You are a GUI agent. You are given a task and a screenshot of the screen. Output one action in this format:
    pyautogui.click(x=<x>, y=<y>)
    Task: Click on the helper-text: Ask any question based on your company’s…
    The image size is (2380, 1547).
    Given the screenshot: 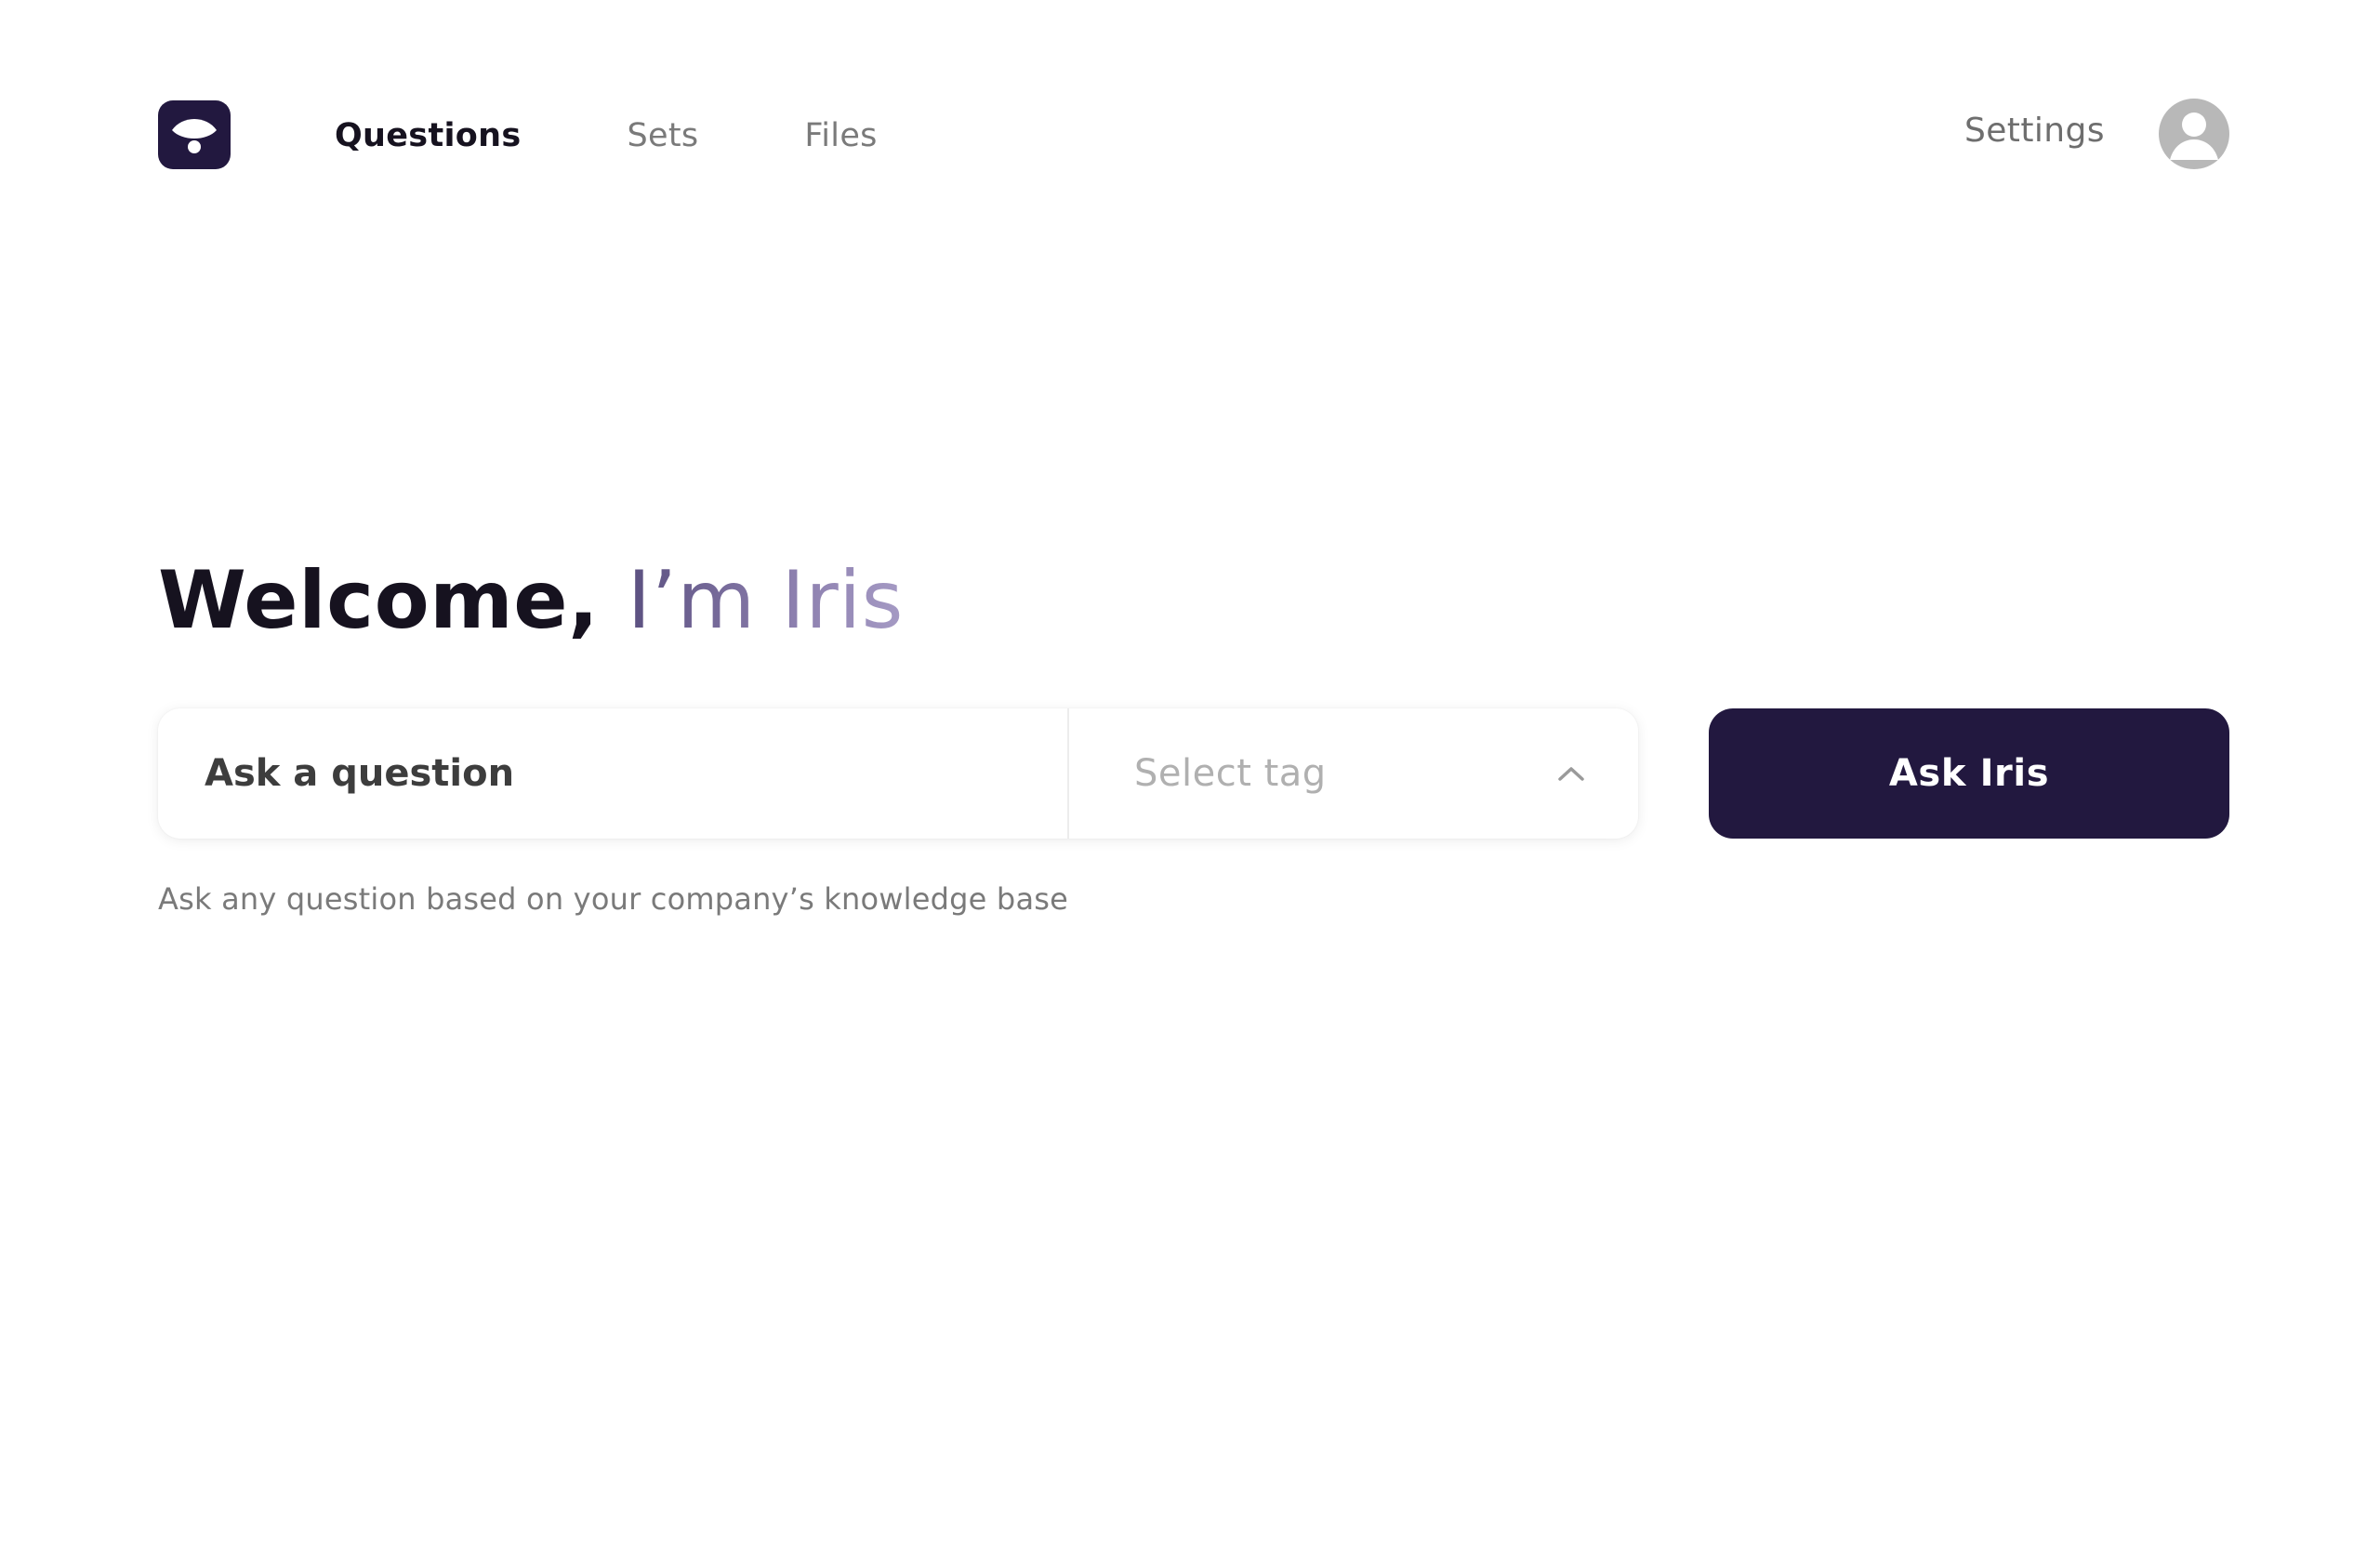 What is the action you would take?
    pyautogui.click(x=613, y=899)
    